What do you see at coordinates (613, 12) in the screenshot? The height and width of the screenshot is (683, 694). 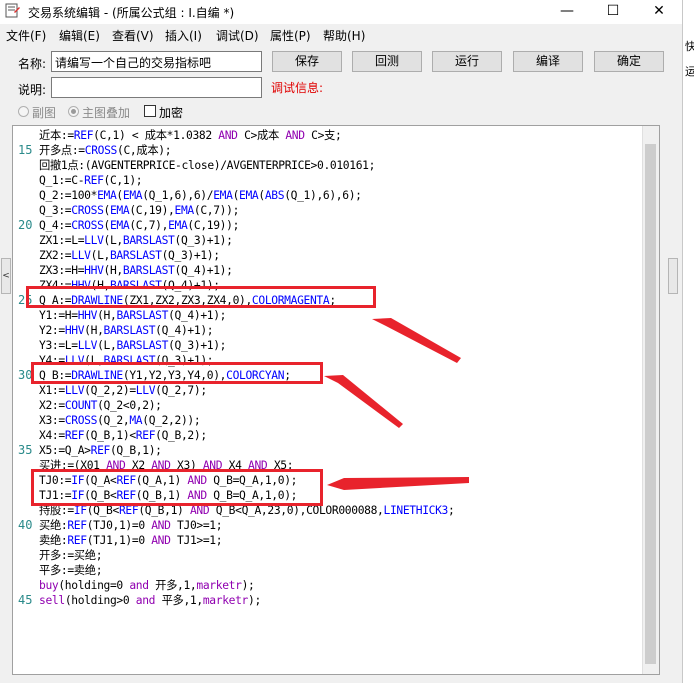 I see `maximize-button: ☐` at bounding box center [613, 12].